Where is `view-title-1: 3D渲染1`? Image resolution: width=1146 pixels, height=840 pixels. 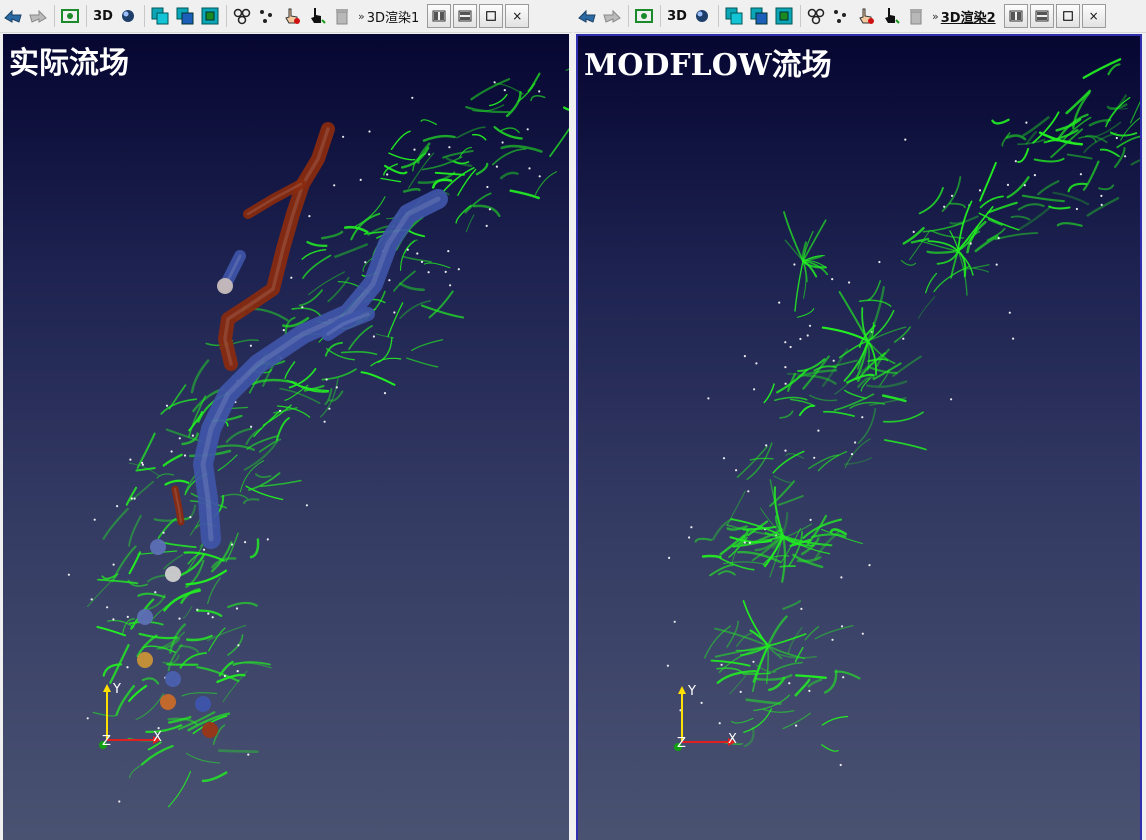
view-title-1: 3D渲染1 is located at coordinates (393, 16).